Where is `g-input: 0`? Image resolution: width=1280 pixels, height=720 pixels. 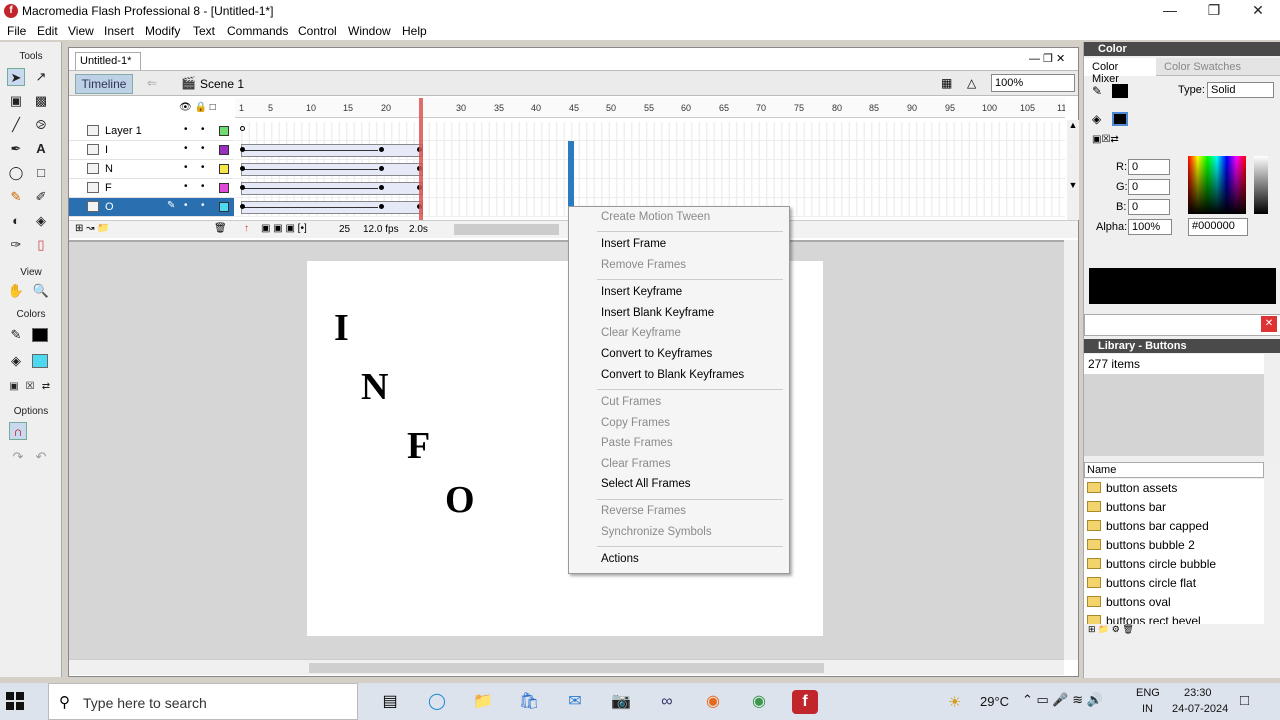
g-input: 0 is located at coordinates (1149, 187).